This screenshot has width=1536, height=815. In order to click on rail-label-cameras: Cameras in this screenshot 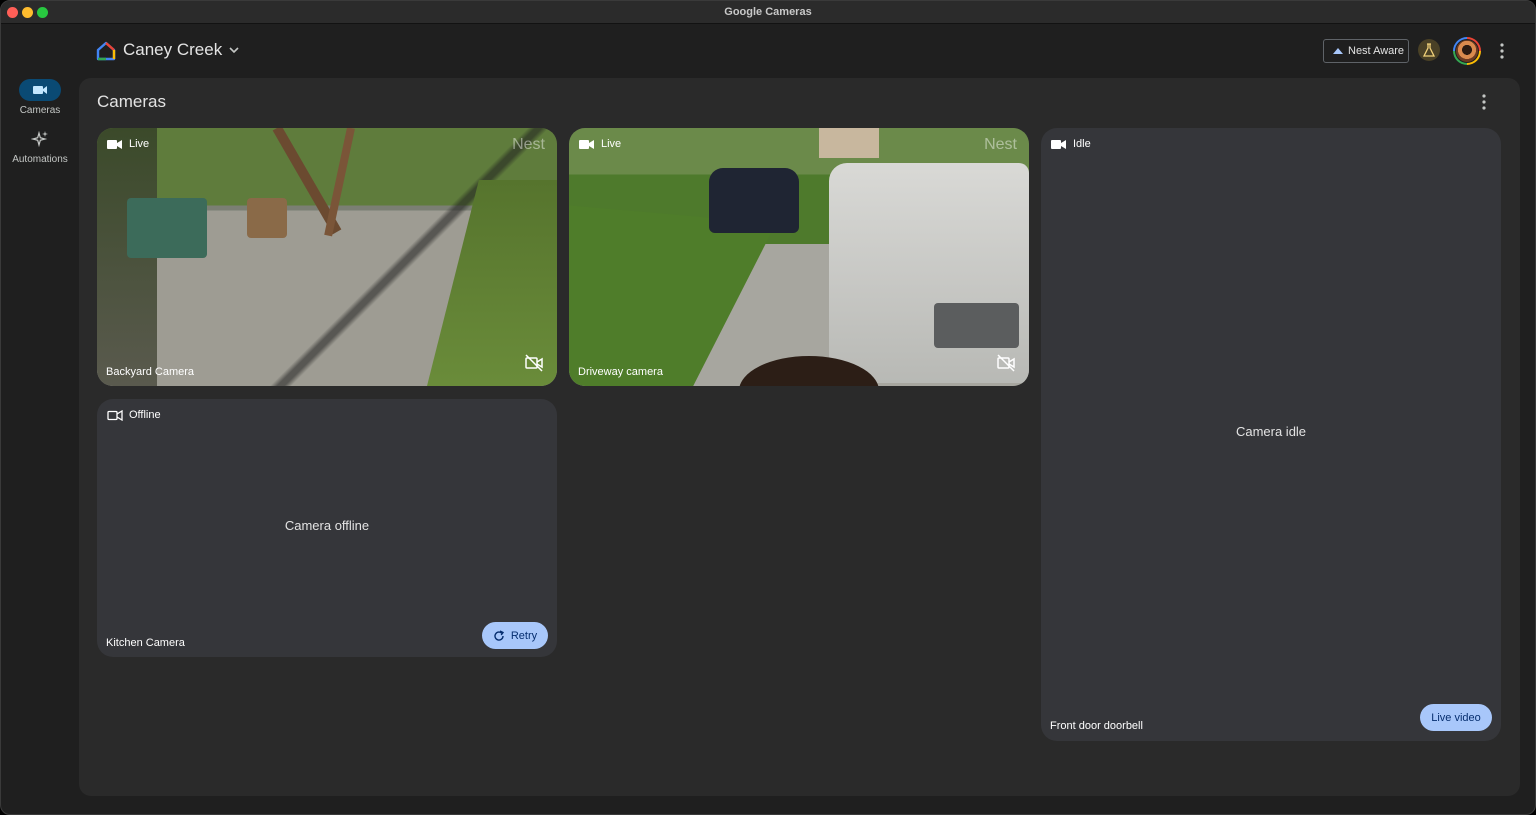, I will do `click(40, 110)`.